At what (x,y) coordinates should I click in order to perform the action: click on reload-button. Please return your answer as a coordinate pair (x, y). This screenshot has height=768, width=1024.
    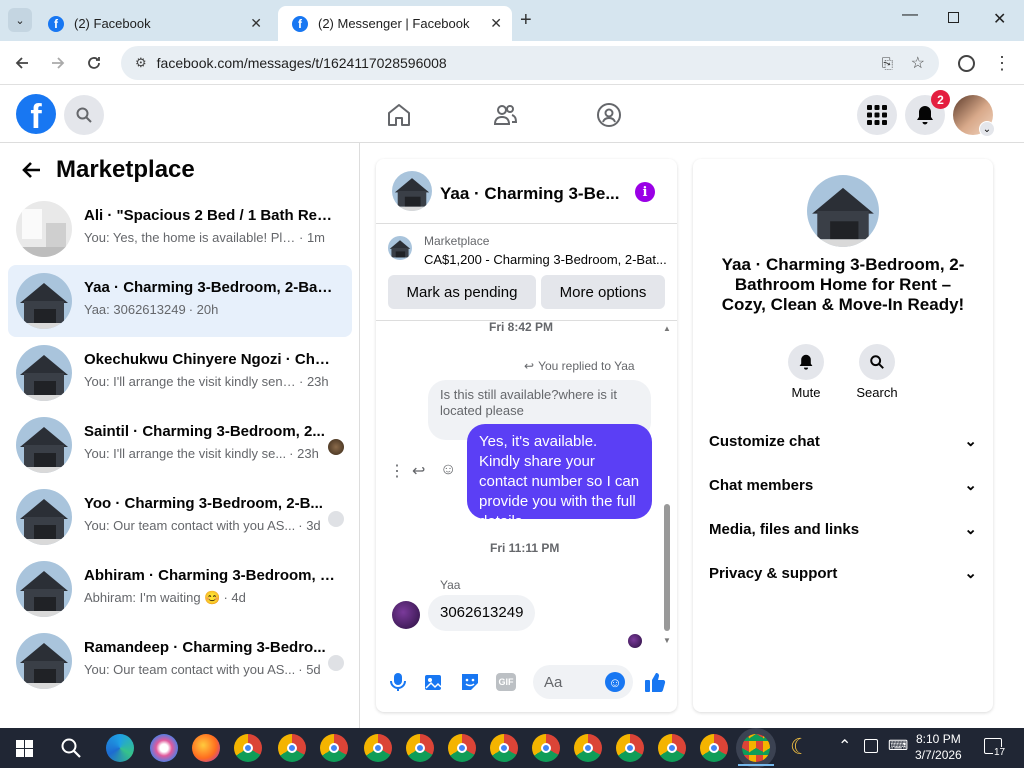
    Looking at the image, I should click on (94, 63).